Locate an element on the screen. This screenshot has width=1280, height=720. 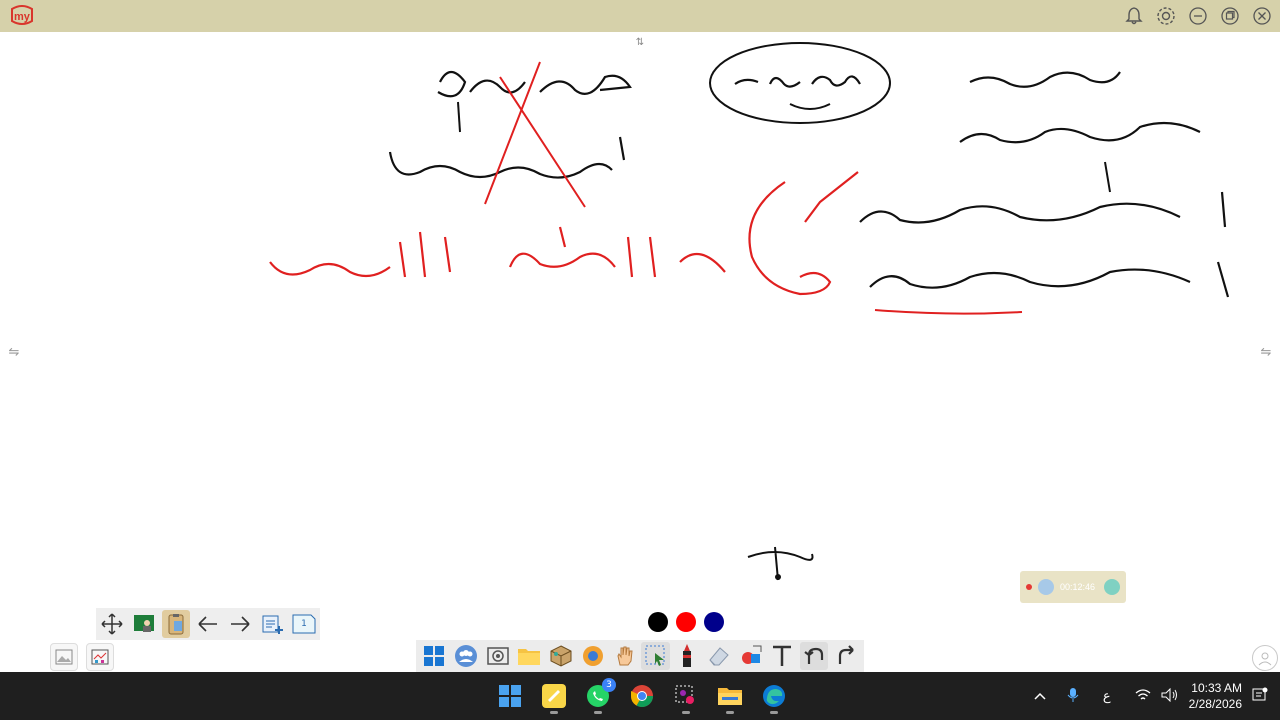
eraser-icon is located at coordinates (719, 656).